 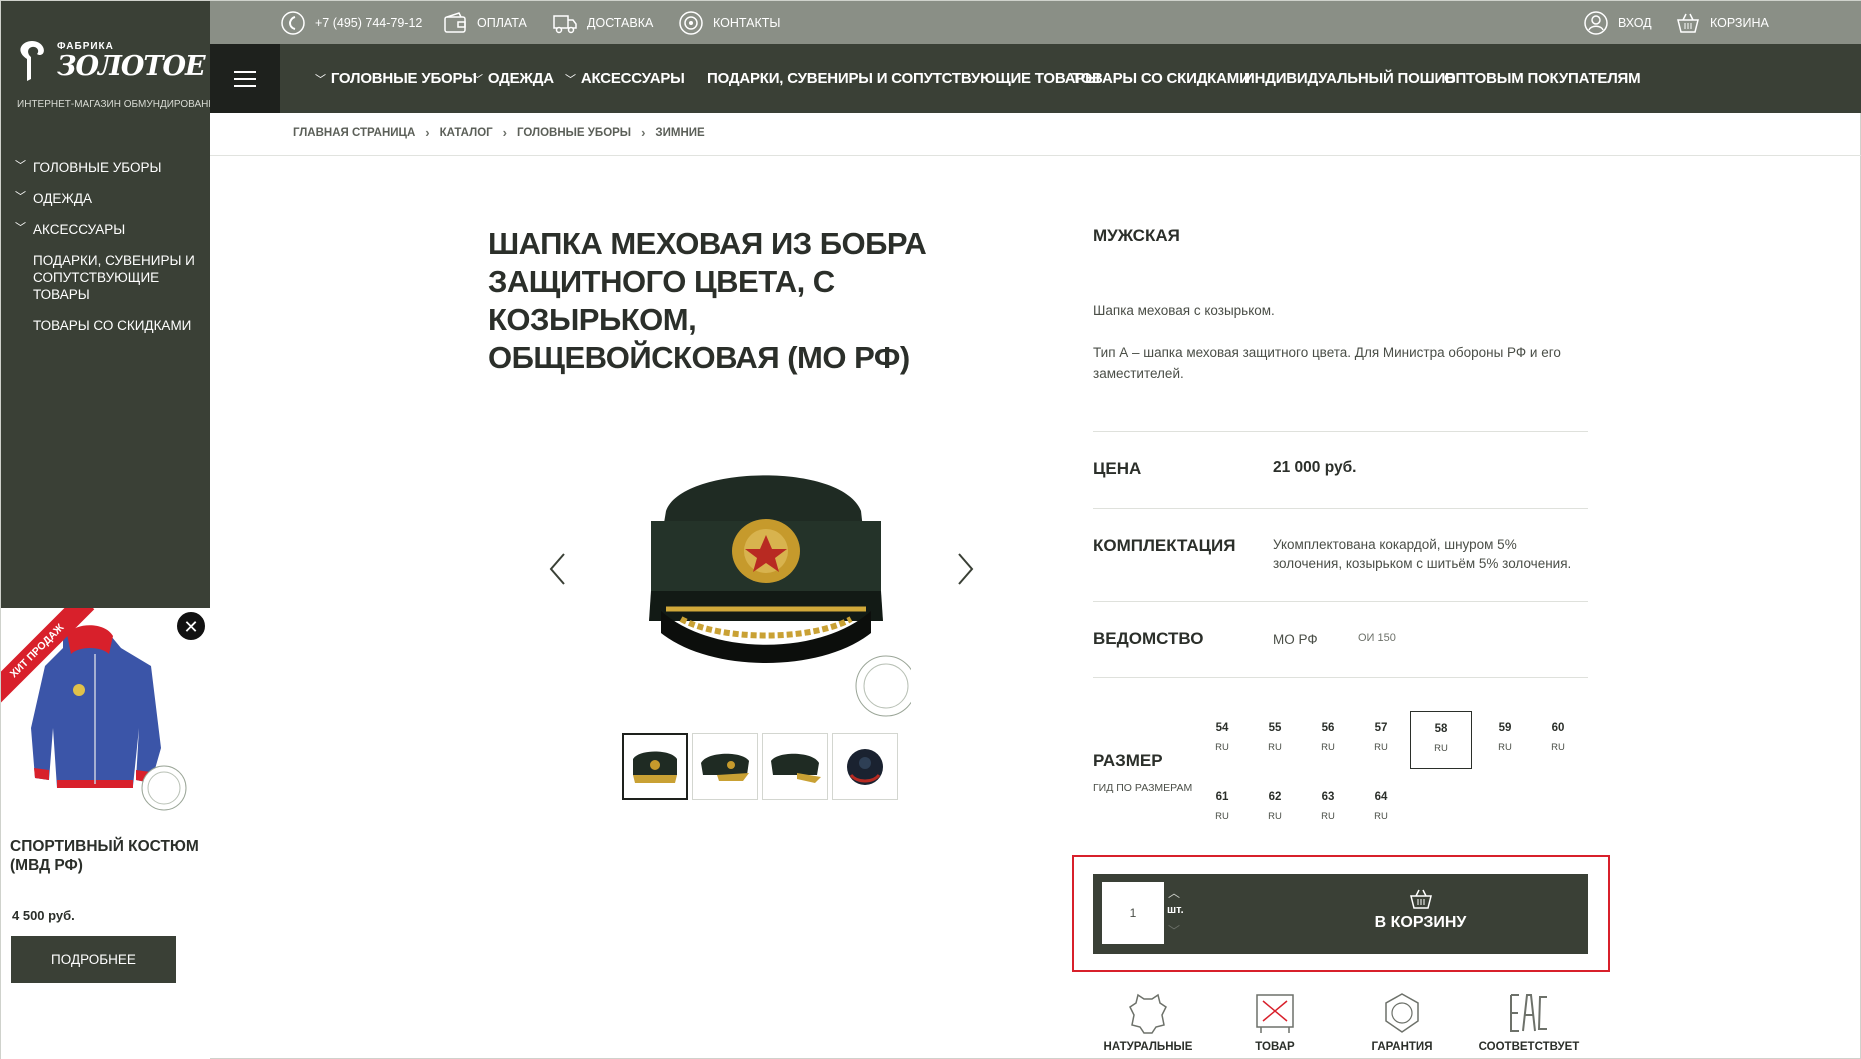 What do you see at coordinates (1381, 740) in the screenshot?
I see `size-option-57: 57 RU` at bounding box center [1381, 740].